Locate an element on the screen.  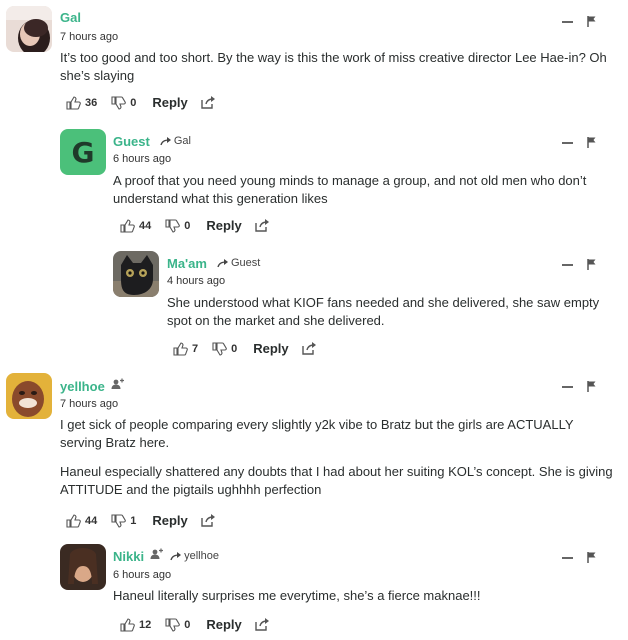
avatar: G is located at coordinates (83, 152).